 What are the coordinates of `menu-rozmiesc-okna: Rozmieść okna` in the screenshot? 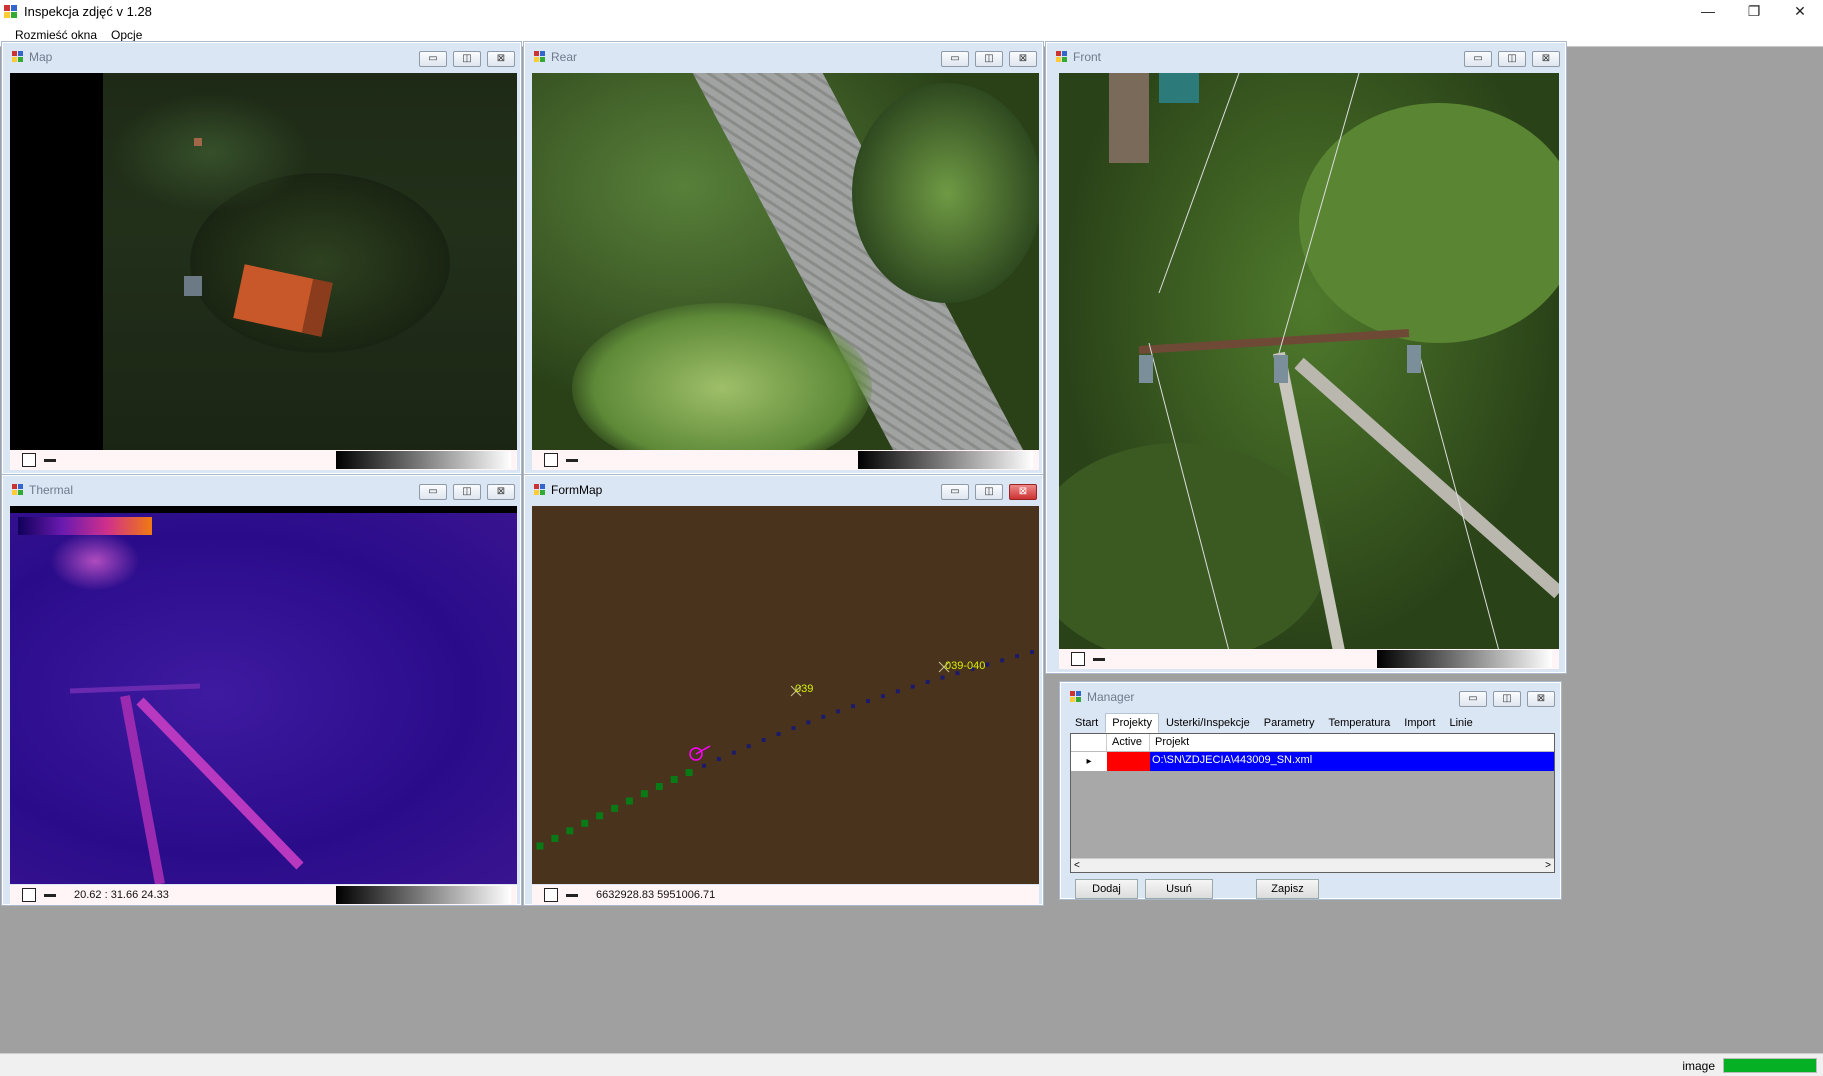 It's located at (56, 35).